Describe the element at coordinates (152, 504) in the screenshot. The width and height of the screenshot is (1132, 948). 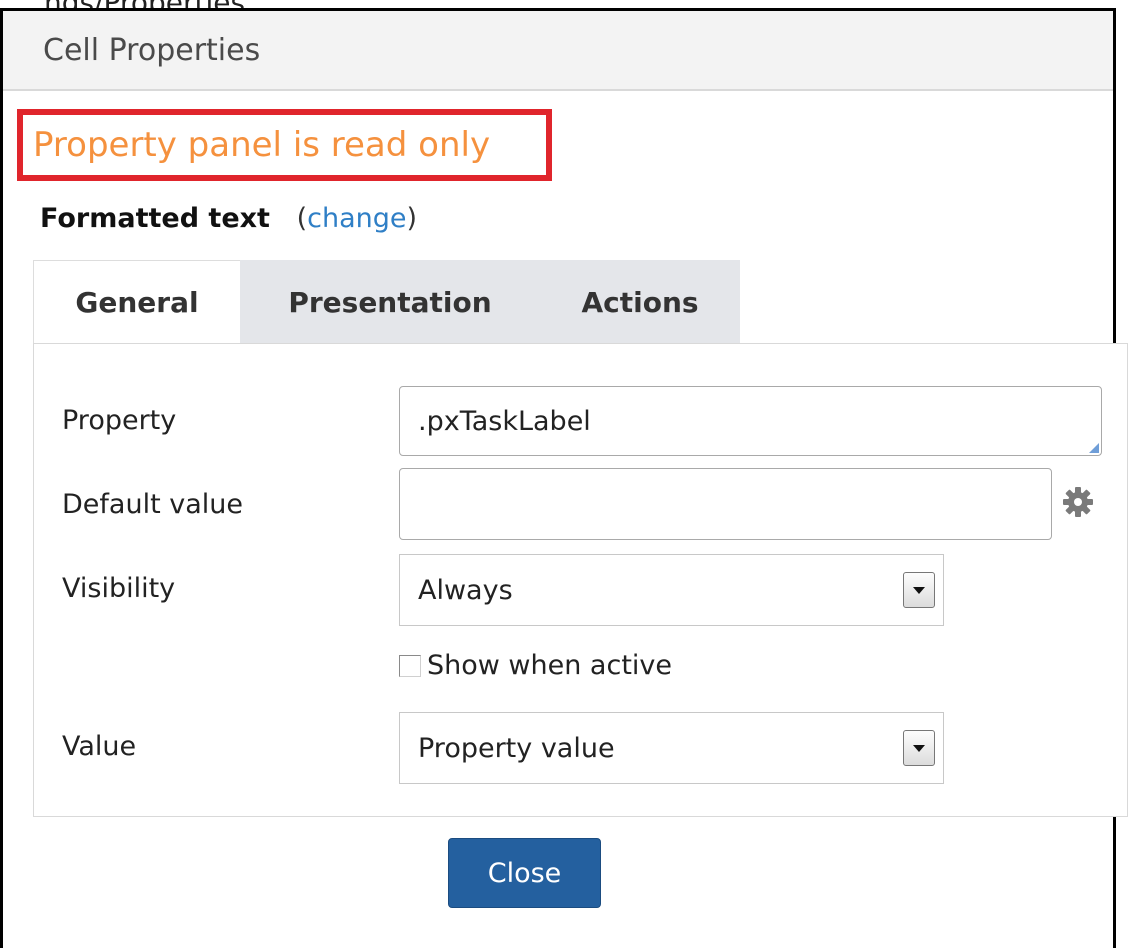
I see `default-value-label: Default value` at that location.